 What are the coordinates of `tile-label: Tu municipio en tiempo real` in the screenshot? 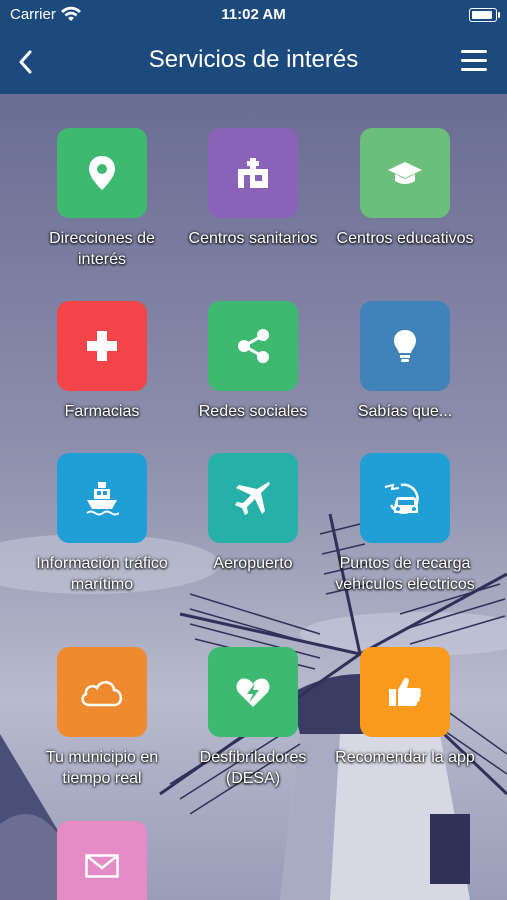 It's located at (102, 768).